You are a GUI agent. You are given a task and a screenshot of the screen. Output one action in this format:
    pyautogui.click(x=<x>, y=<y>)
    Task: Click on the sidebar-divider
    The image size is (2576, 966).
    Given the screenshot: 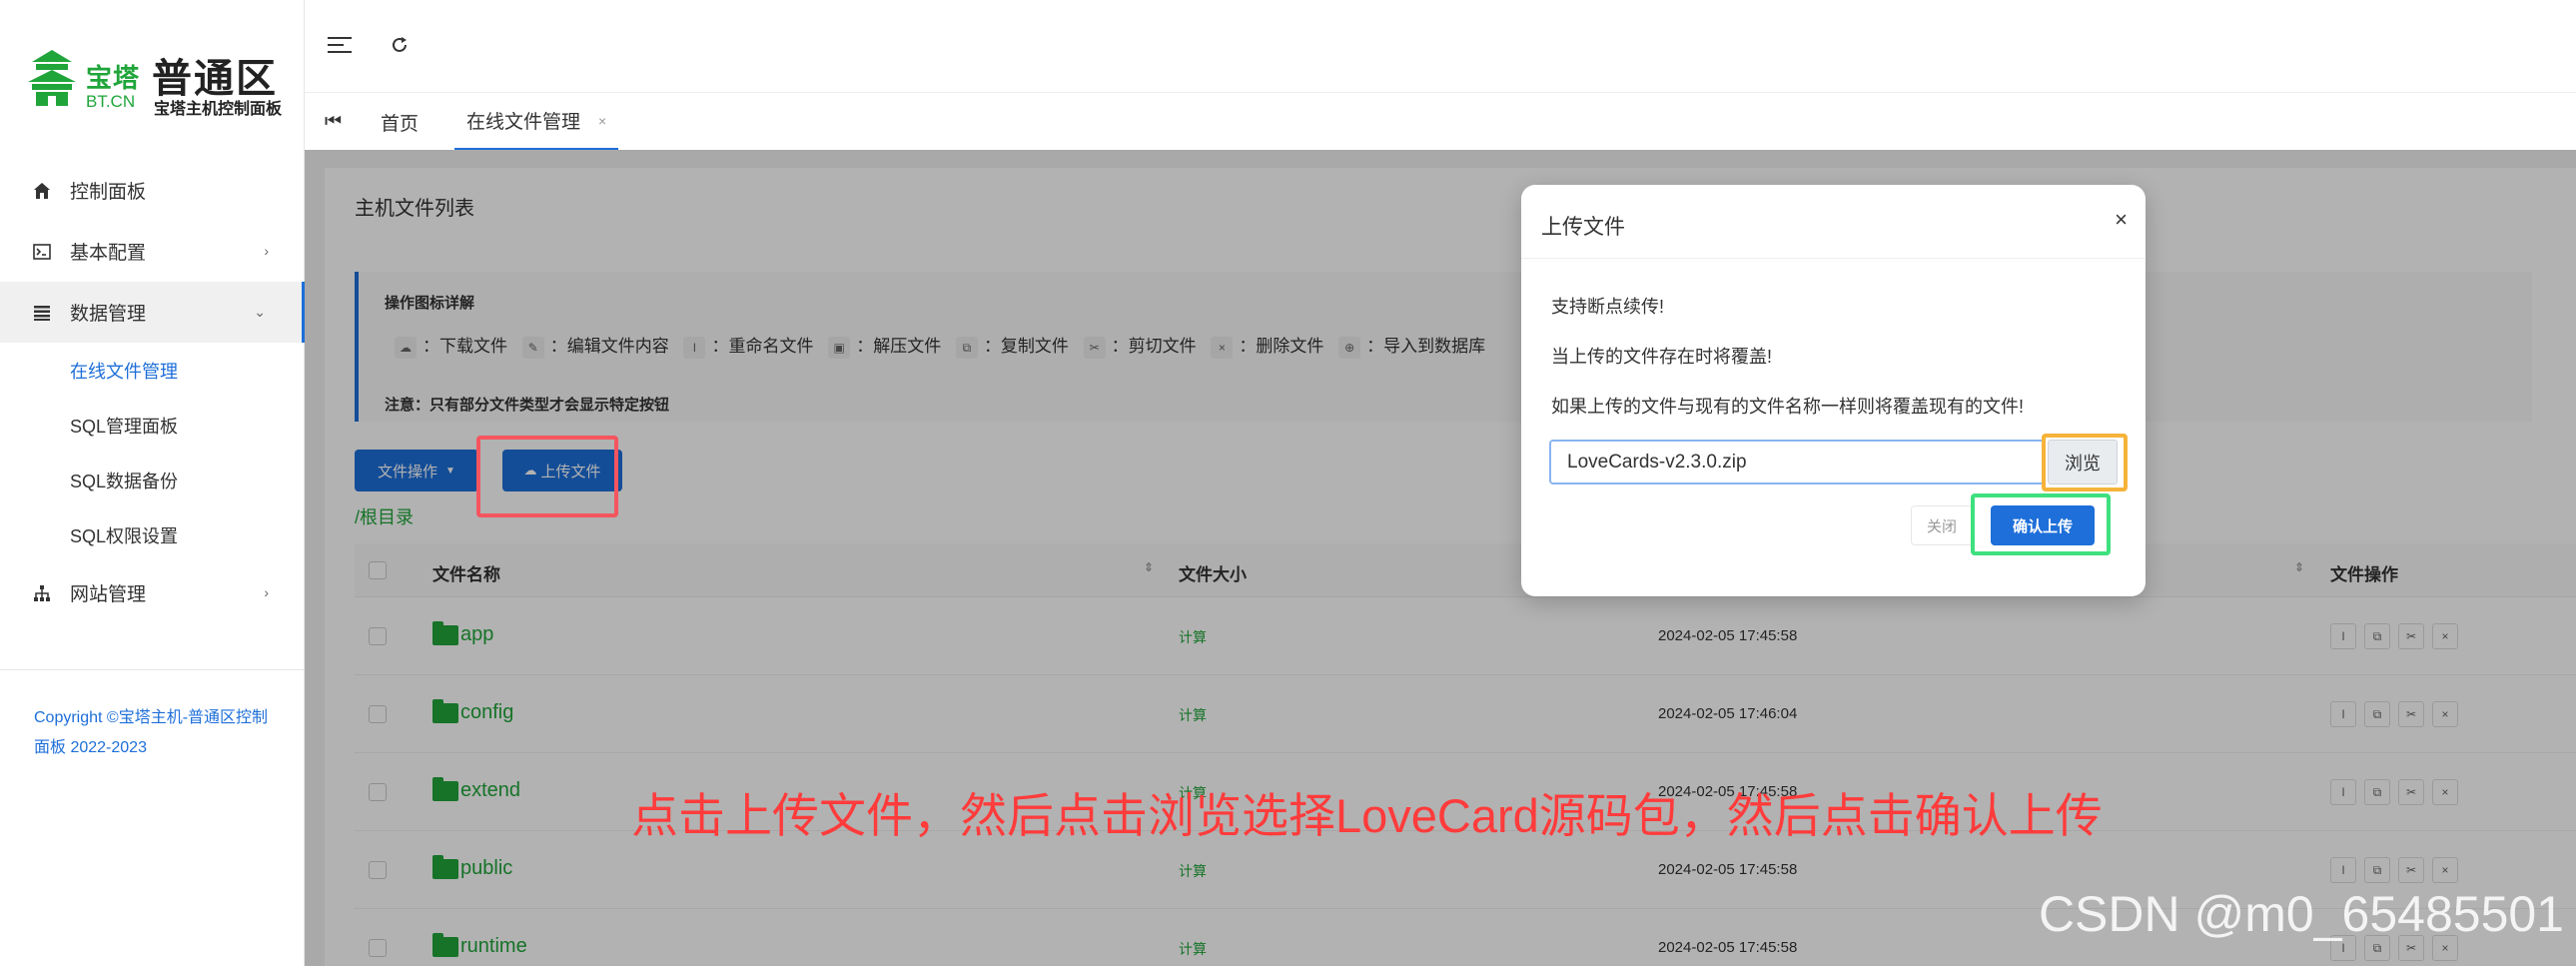 What is the action you would take?
    pyautogui.click(x=153, y=669)
    